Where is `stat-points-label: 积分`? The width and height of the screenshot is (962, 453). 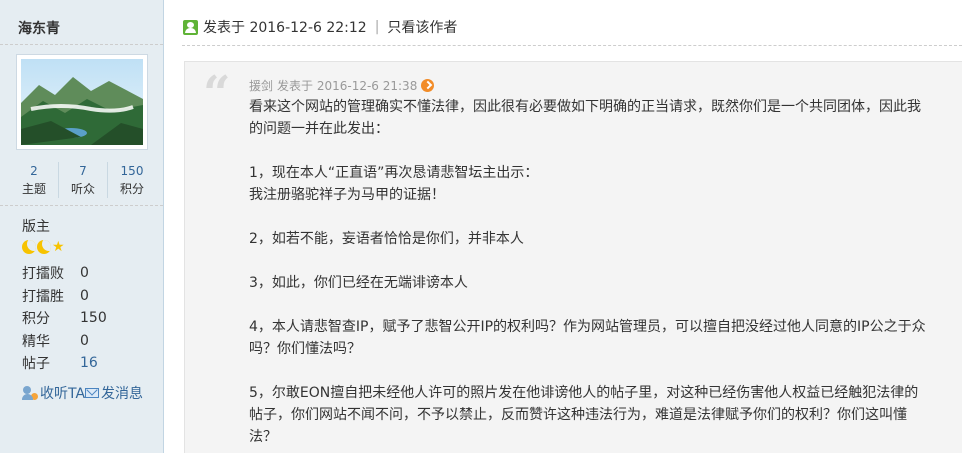 stat-points-label: 积分 is located at coordinates (131, 189).